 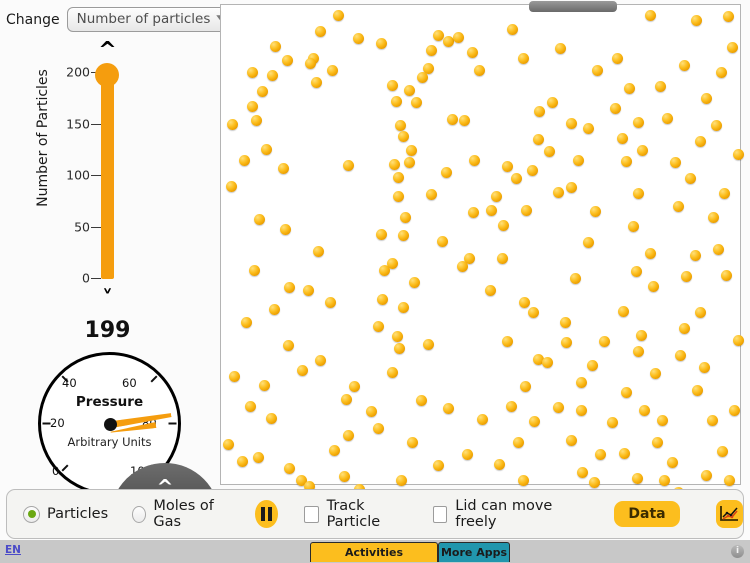 I want to click on slider-decrement-chevron-down-icon: ˅, so click(x=107, y=300).